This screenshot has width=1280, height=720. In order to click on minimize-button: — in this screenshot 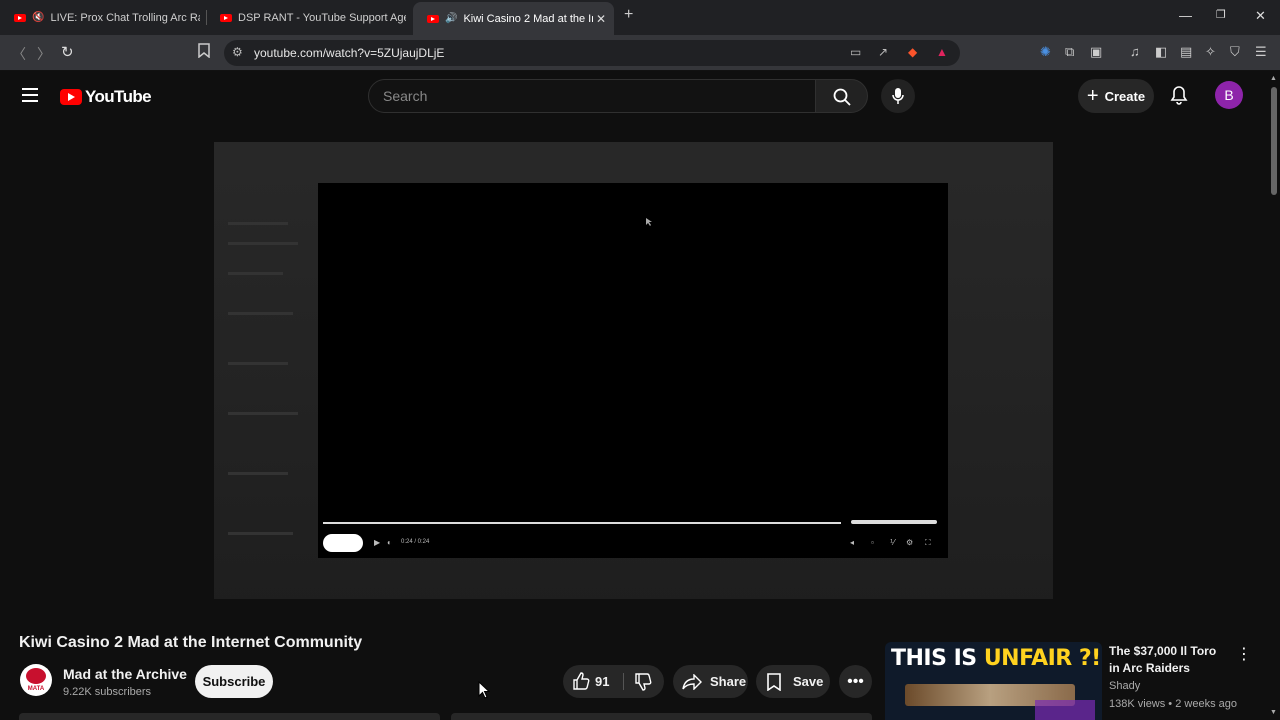, I will do `click(1185, 15)`.